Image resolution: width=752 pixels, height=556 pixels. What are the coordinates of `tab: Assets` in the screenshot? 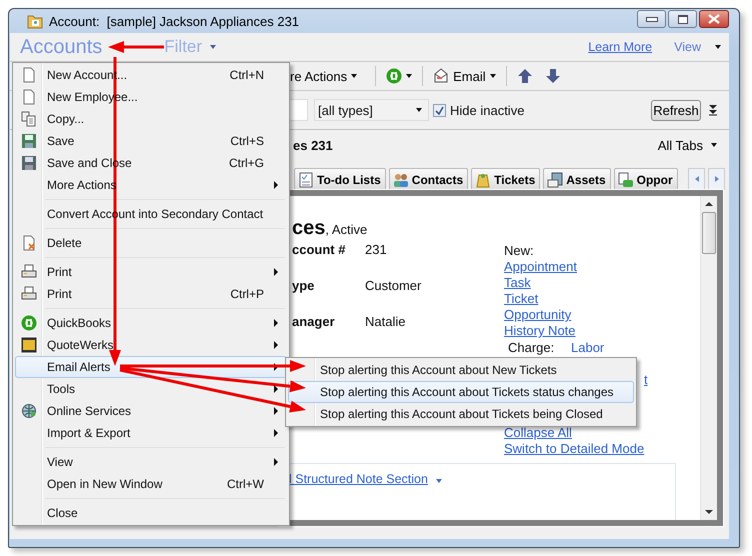 It's located at (577, 179).